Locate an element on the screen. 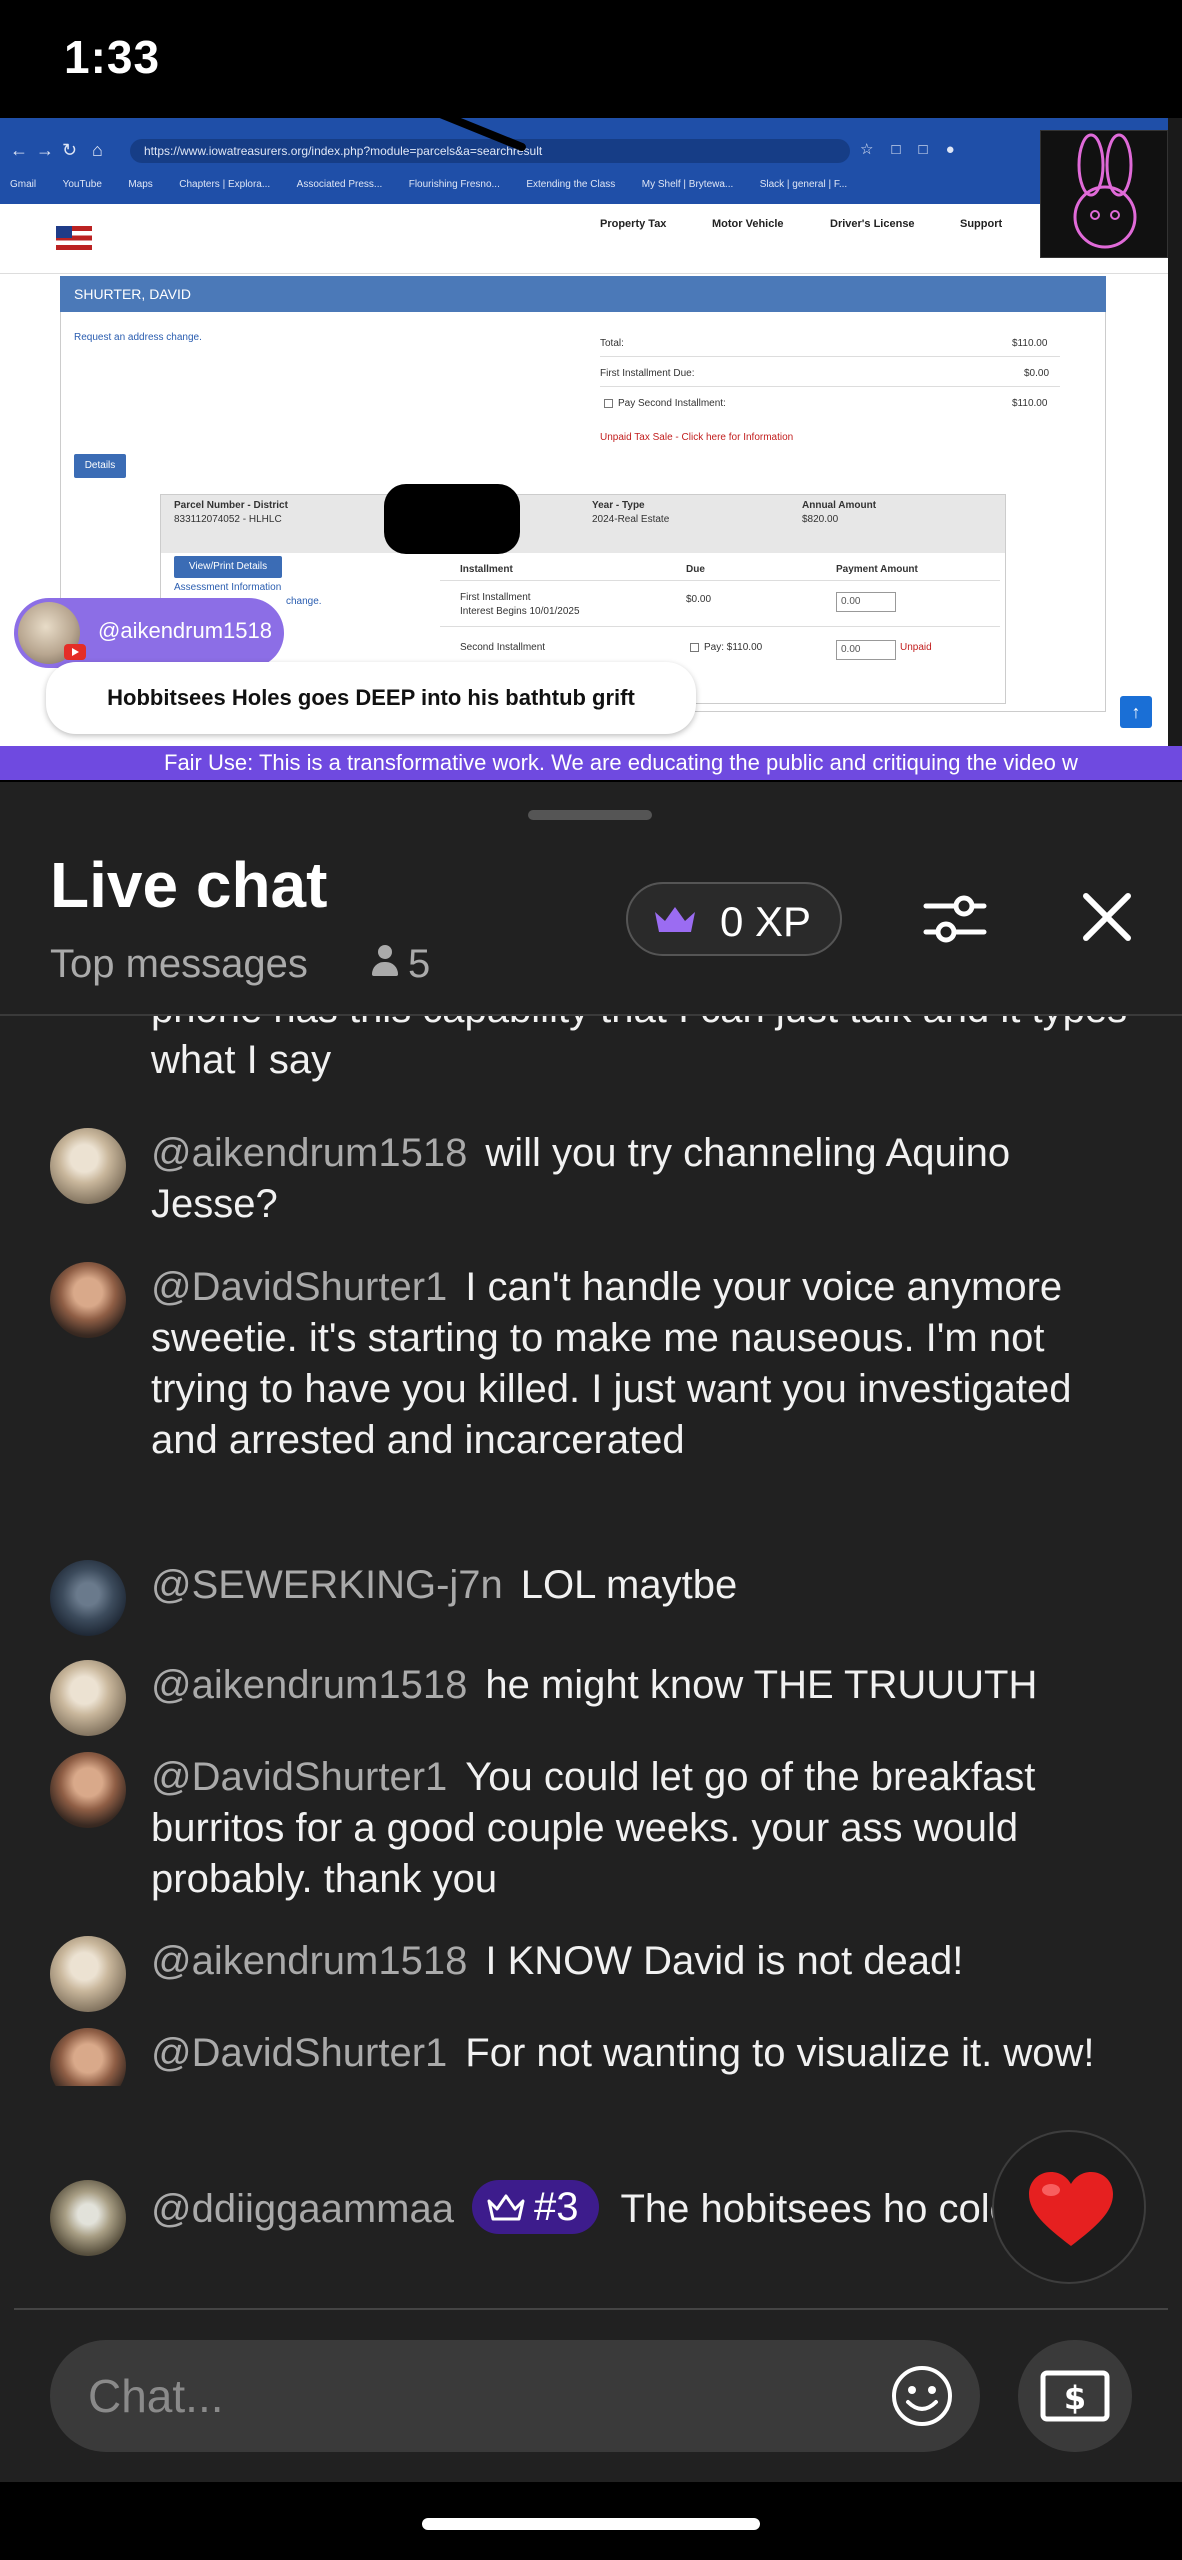 The width and height of the screenshot is (1182, 2560). status-bar: 1:33 is located at coordinates (591, 59).